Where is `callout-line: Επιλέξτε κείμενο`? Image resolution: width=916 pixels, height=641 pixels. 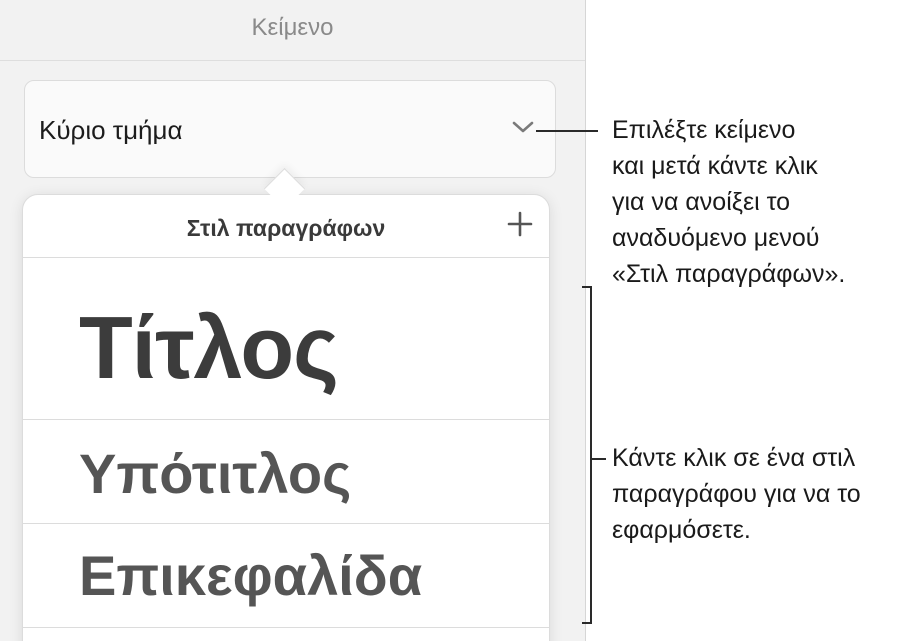
callout-line: Επιλέξτε κείμενο is located at coordinates (704, 130).